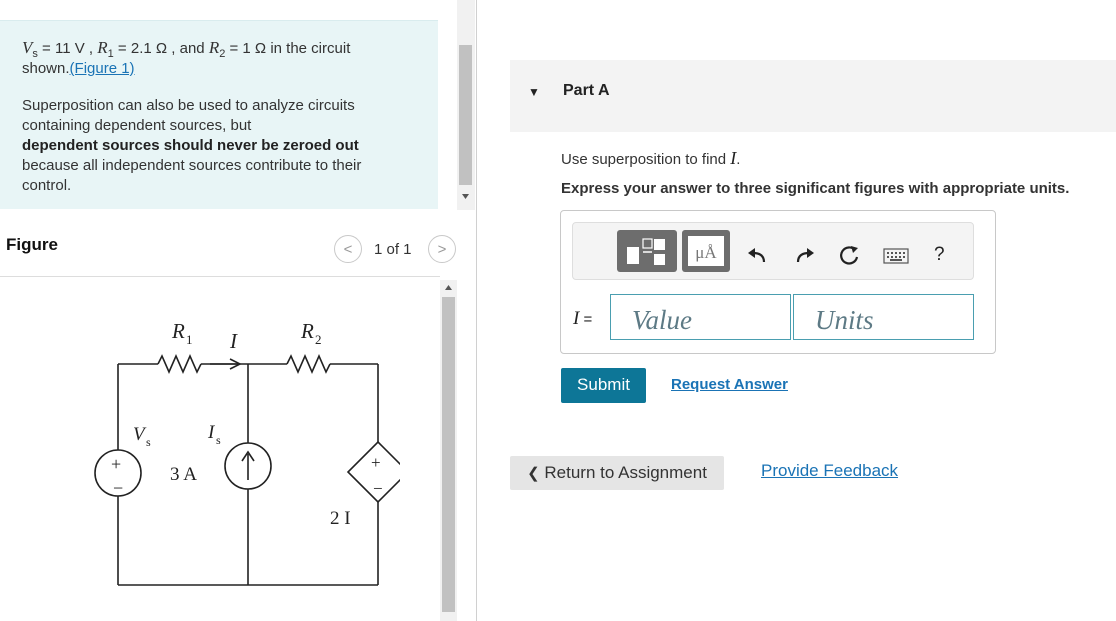  Describe the element at coordinates (183, 474) in the screenshot. I see `is-value-label: 3 A` at that location.